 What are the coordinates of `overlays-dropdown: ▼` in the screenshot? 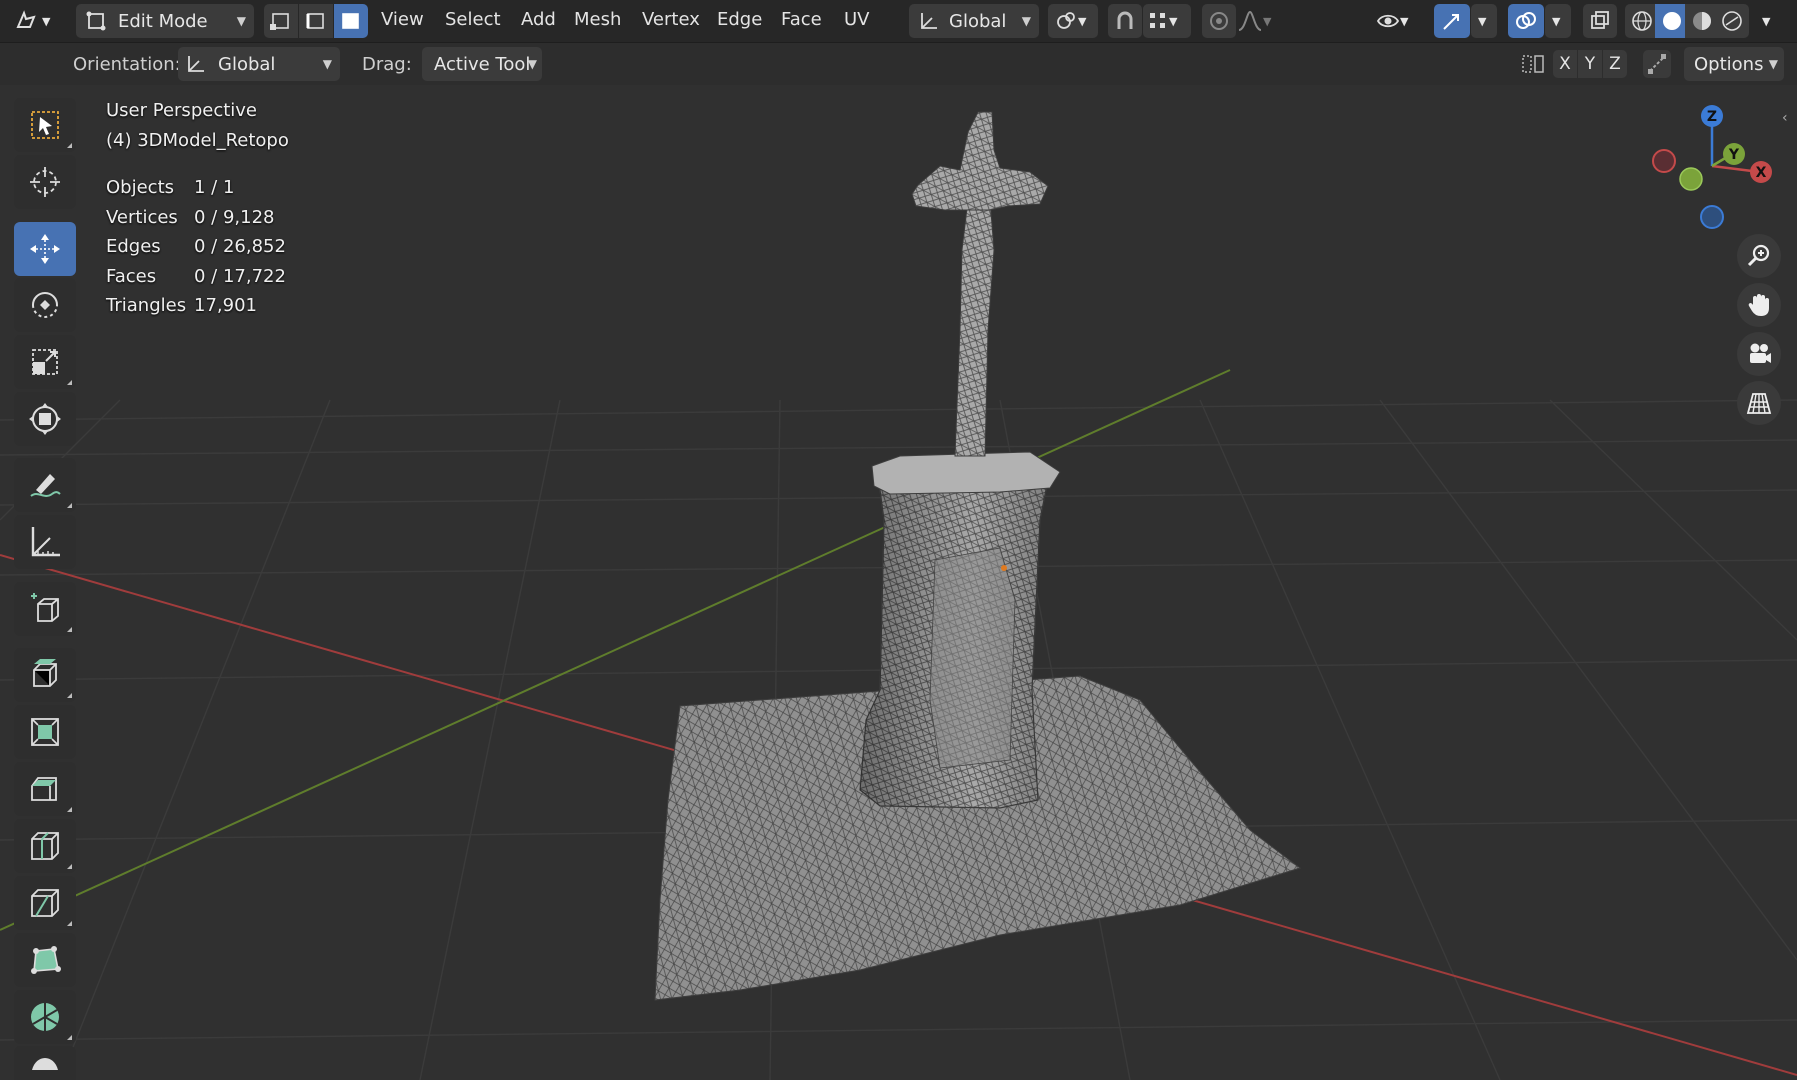 It's located at (1558, 21).